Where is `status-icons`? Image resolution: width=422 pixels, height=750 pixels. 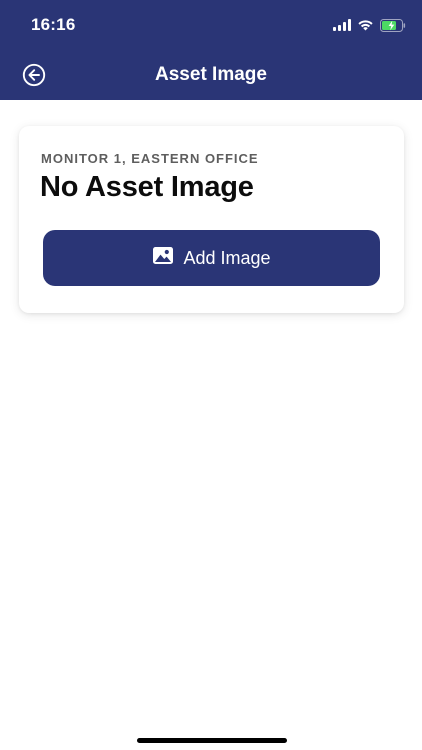
status-icons is located at coordinates (369, 25).